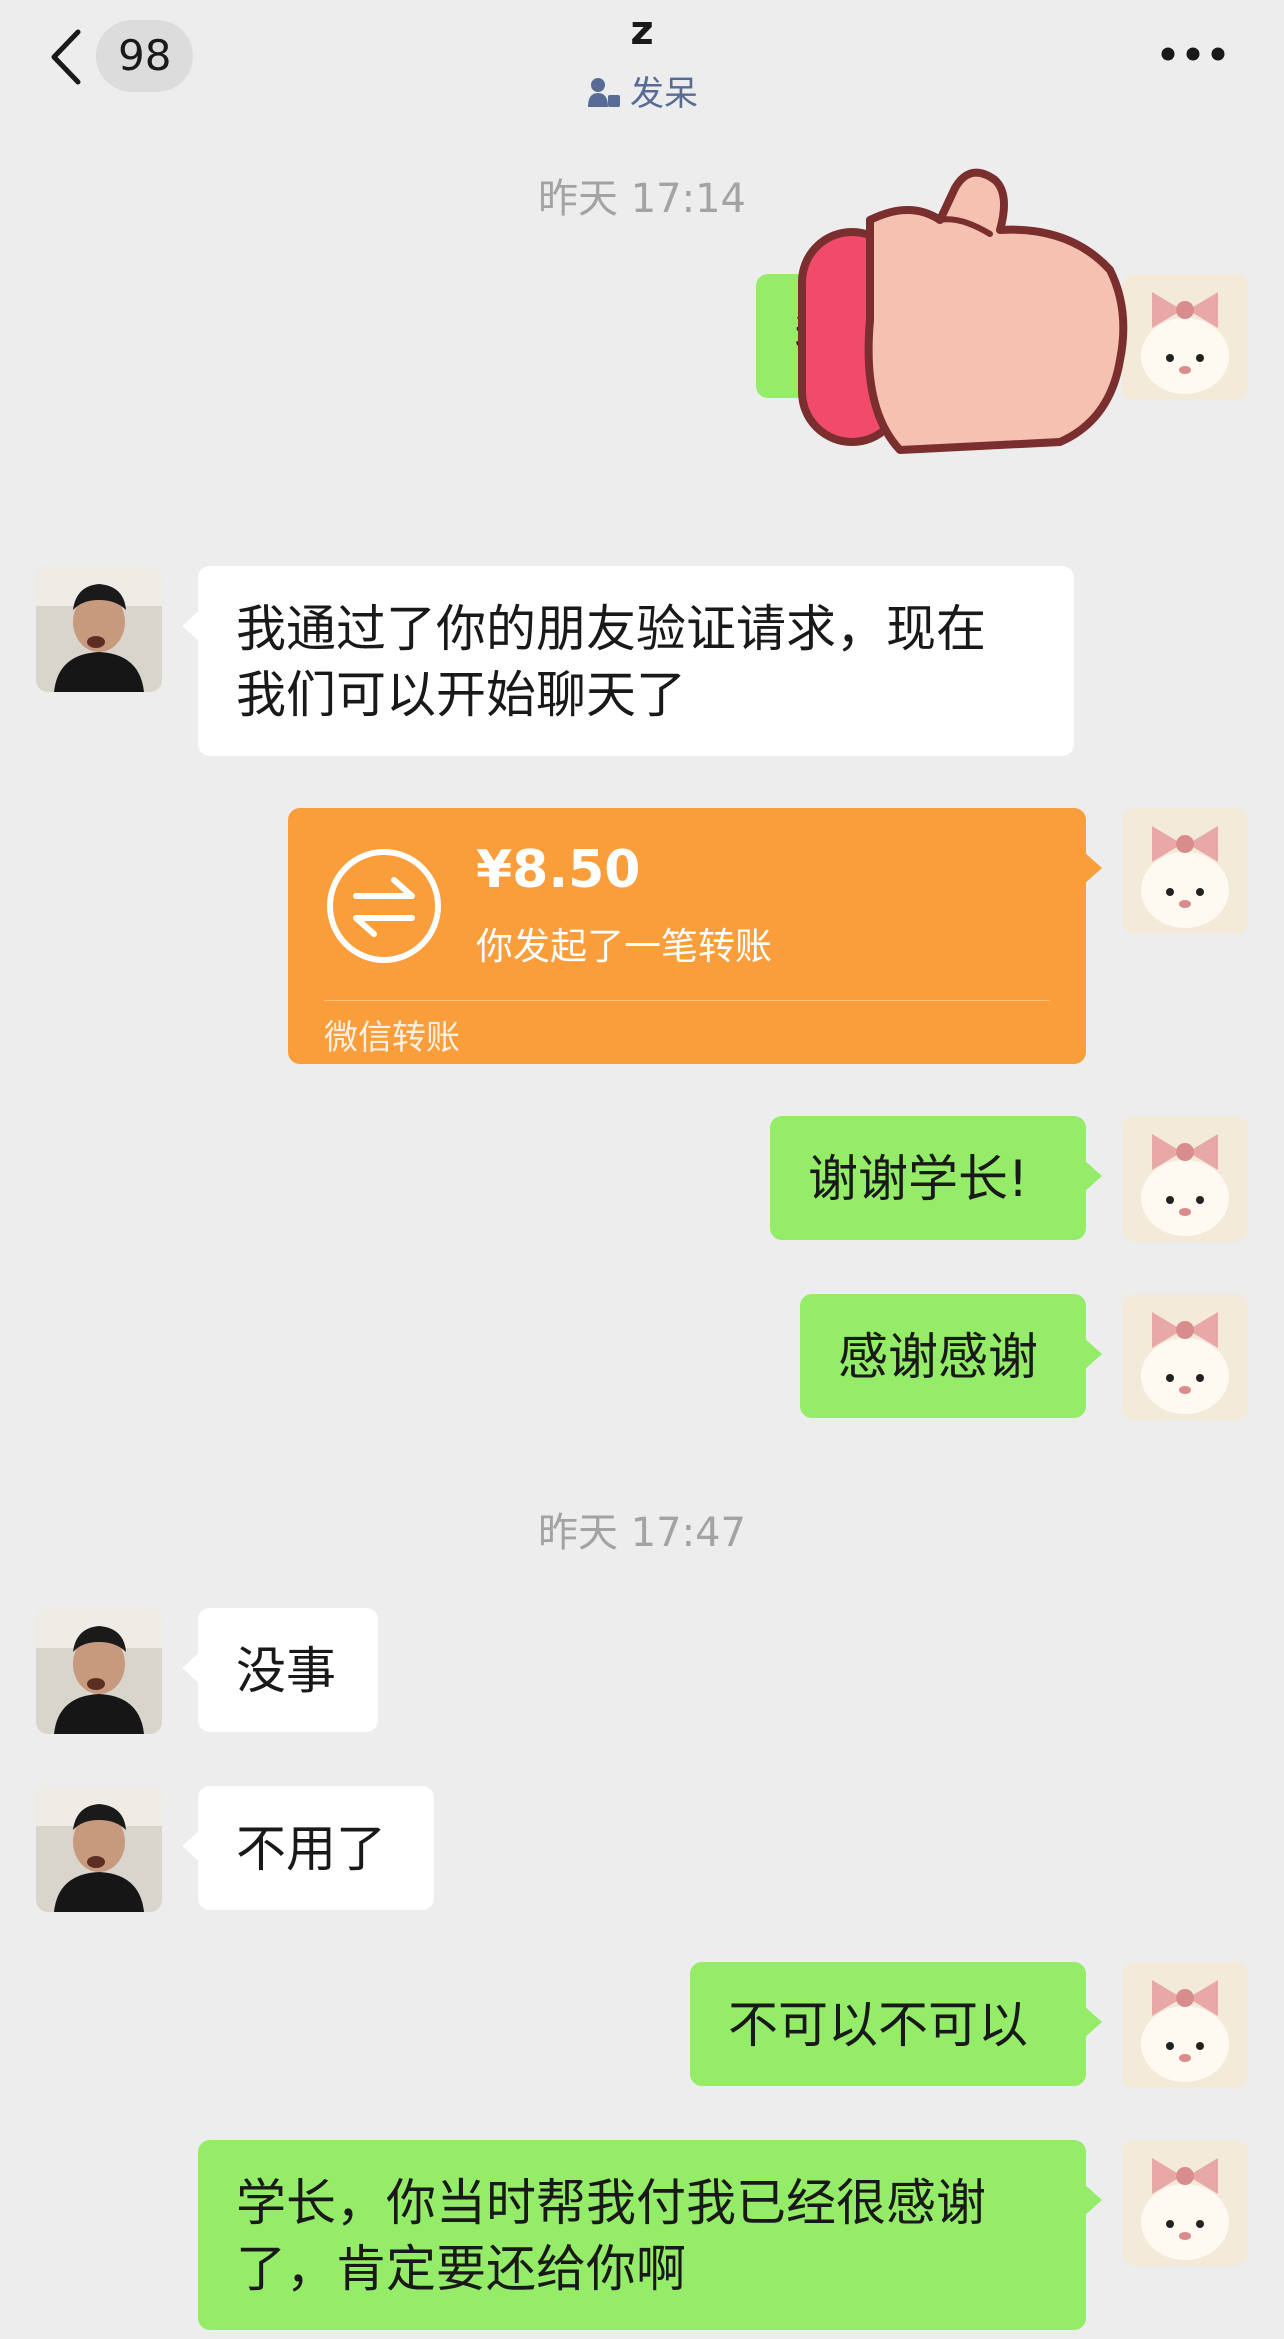  What do you see at coordinates (628, 661) in the screenshot?
I see `message-bubble-incoming: 我通过了你的朋友验证请求，现在 我们可以开始聊天了` at bounding box center [628, 661].